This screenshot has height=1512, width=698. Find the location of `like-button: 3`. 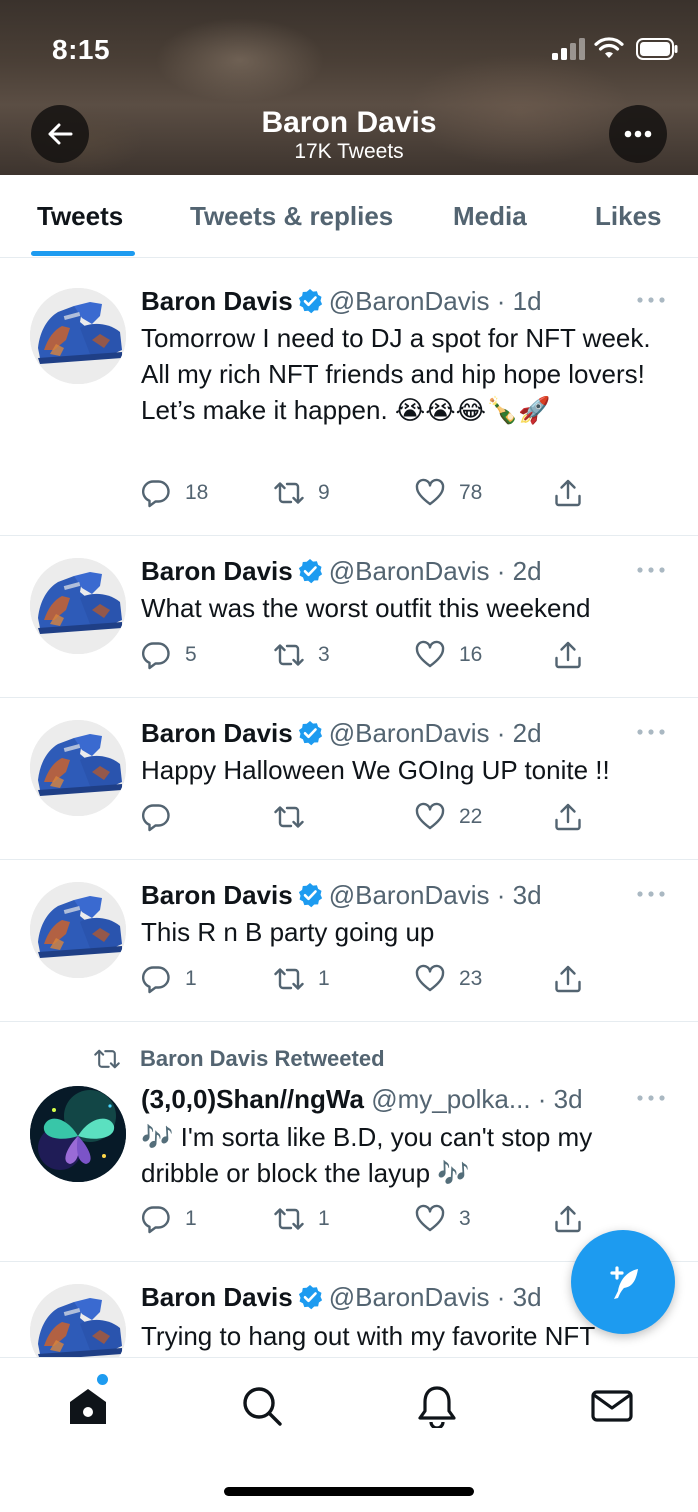

like-button: 3 is located at coordinates (443, 1219).